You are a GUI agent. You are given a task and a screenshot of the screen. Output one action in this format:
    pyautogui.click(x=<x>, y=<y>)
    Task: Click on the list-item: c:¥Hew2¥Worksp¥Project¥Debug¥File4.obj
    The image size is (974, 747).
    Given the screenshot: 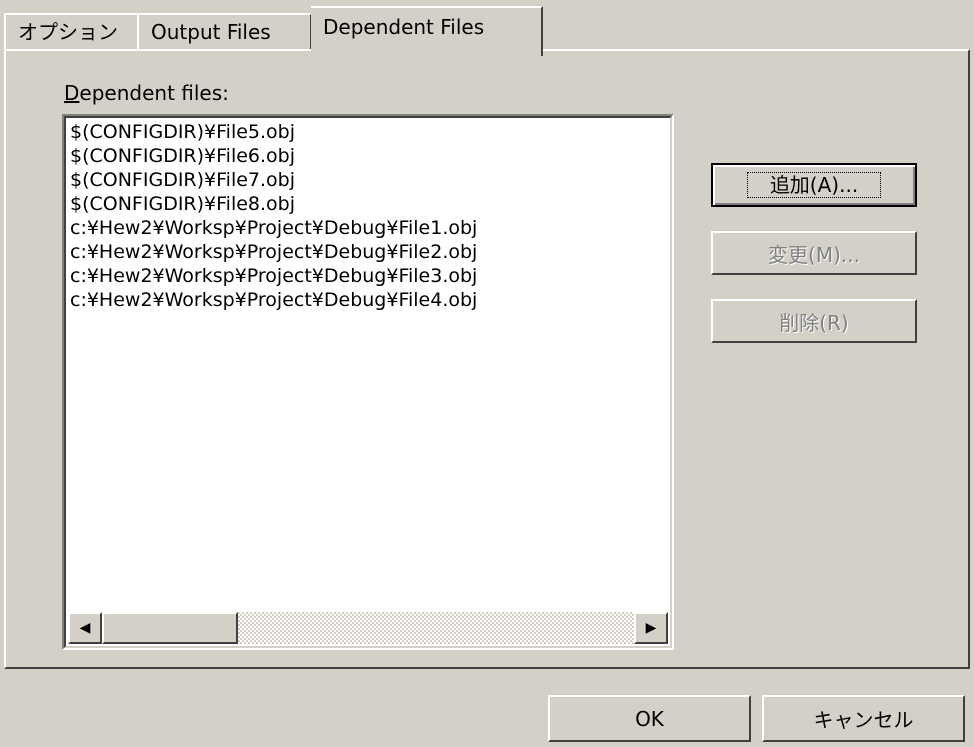 What is the action you would take?
    pyautogui.click(x=369, y=300)
    